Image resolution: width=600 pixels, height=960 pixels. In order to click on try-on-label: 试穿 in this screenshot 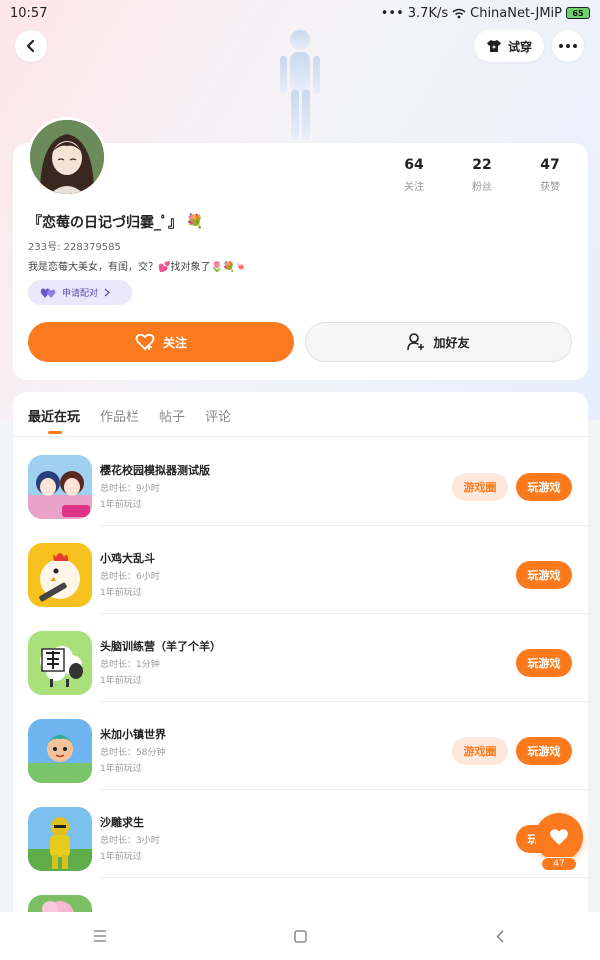, I will do `click(519, 46)`.